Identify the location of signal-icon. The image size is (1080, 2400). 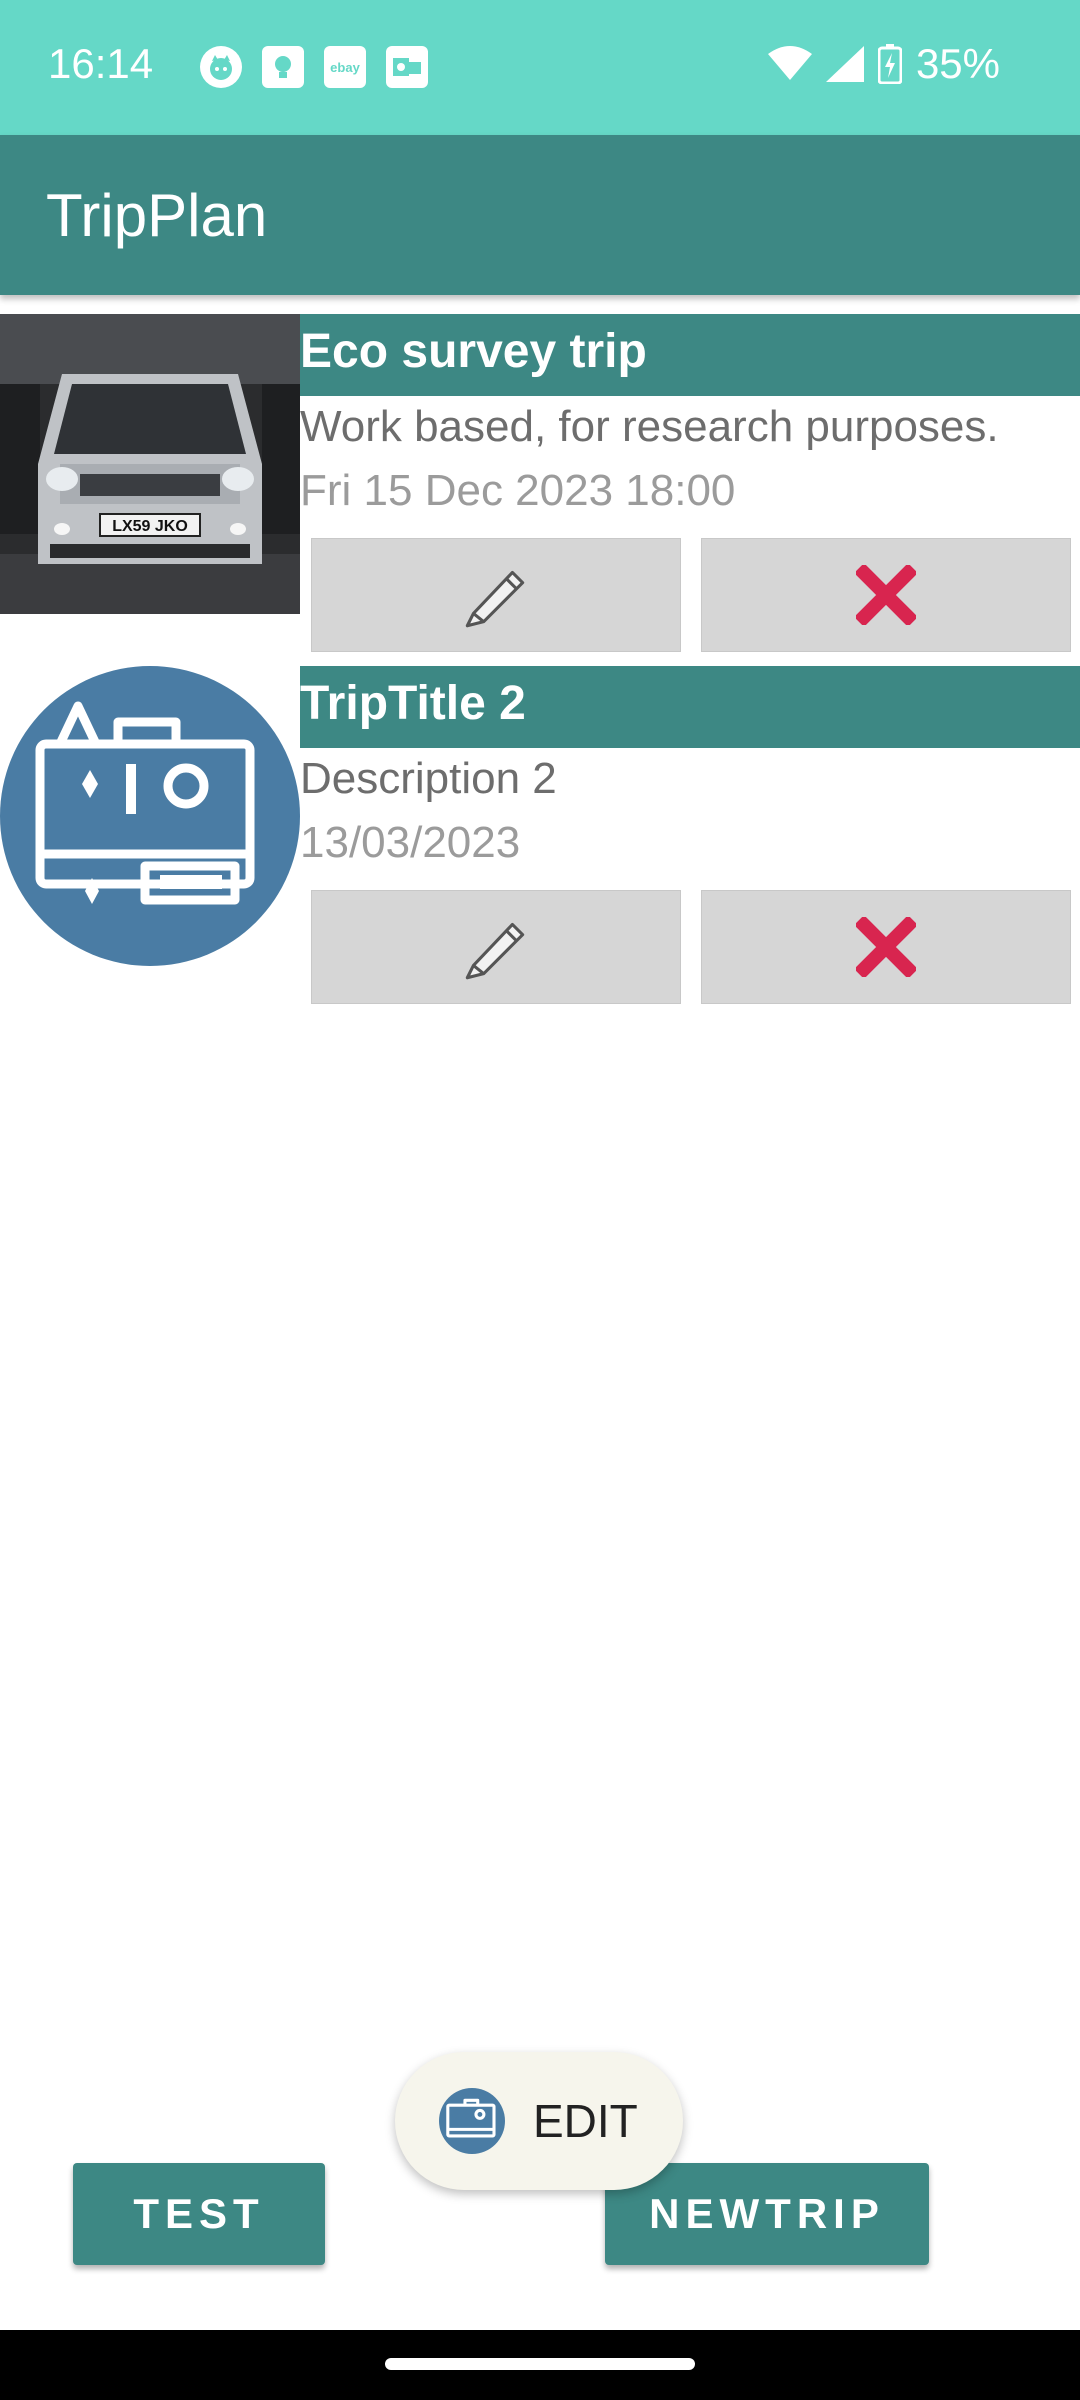
(844, 64).